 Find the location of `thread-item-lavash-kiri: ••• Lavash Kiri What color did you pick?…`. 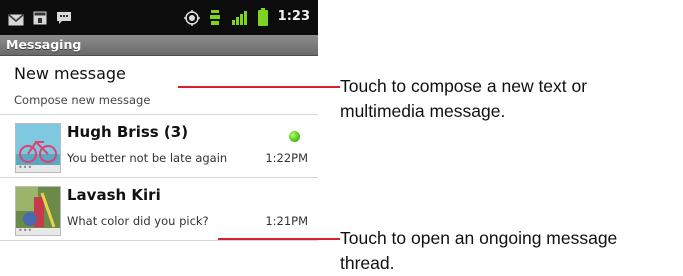

thread-item-lavash-kiri: ••• Lavash Kiri What color did you pick?… is located at coordinates (159, 209).